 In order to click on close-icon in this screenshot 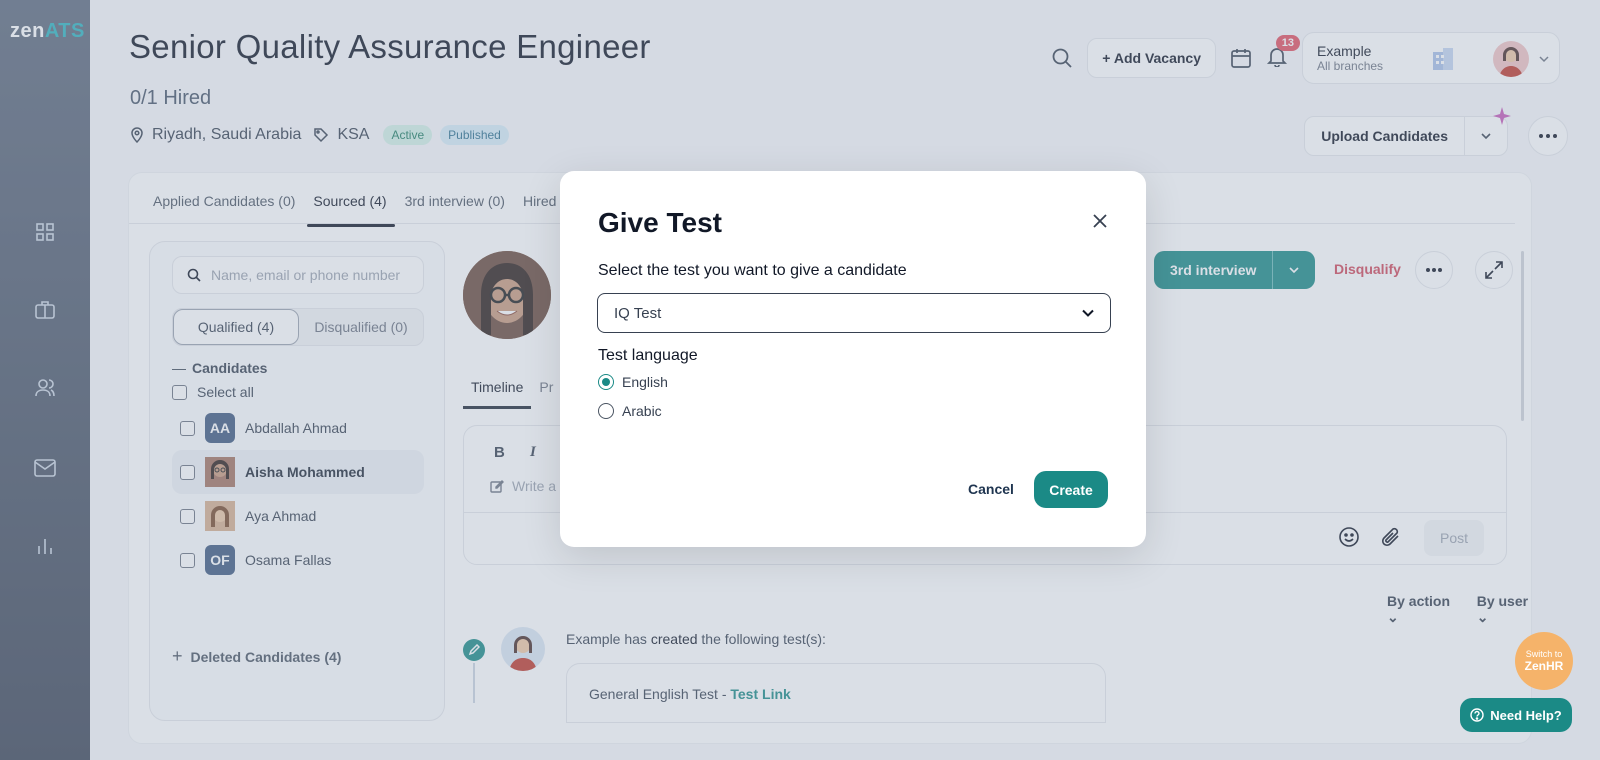, I will do `click(1100, 221)`.